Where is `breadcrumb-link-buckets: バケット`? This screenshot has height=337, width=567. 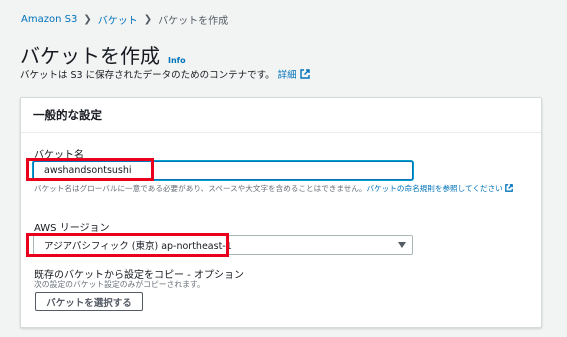 breadcrumb-link-buckets: バケット is located at coordinates (118, 19).